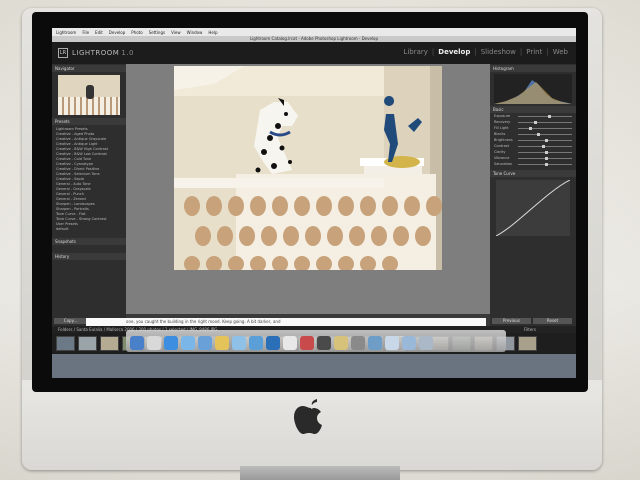  What do you see at coordinates (157, 32) in the screenshot?
I see `menu-settings: Settings` at bounding box center [157, 32].